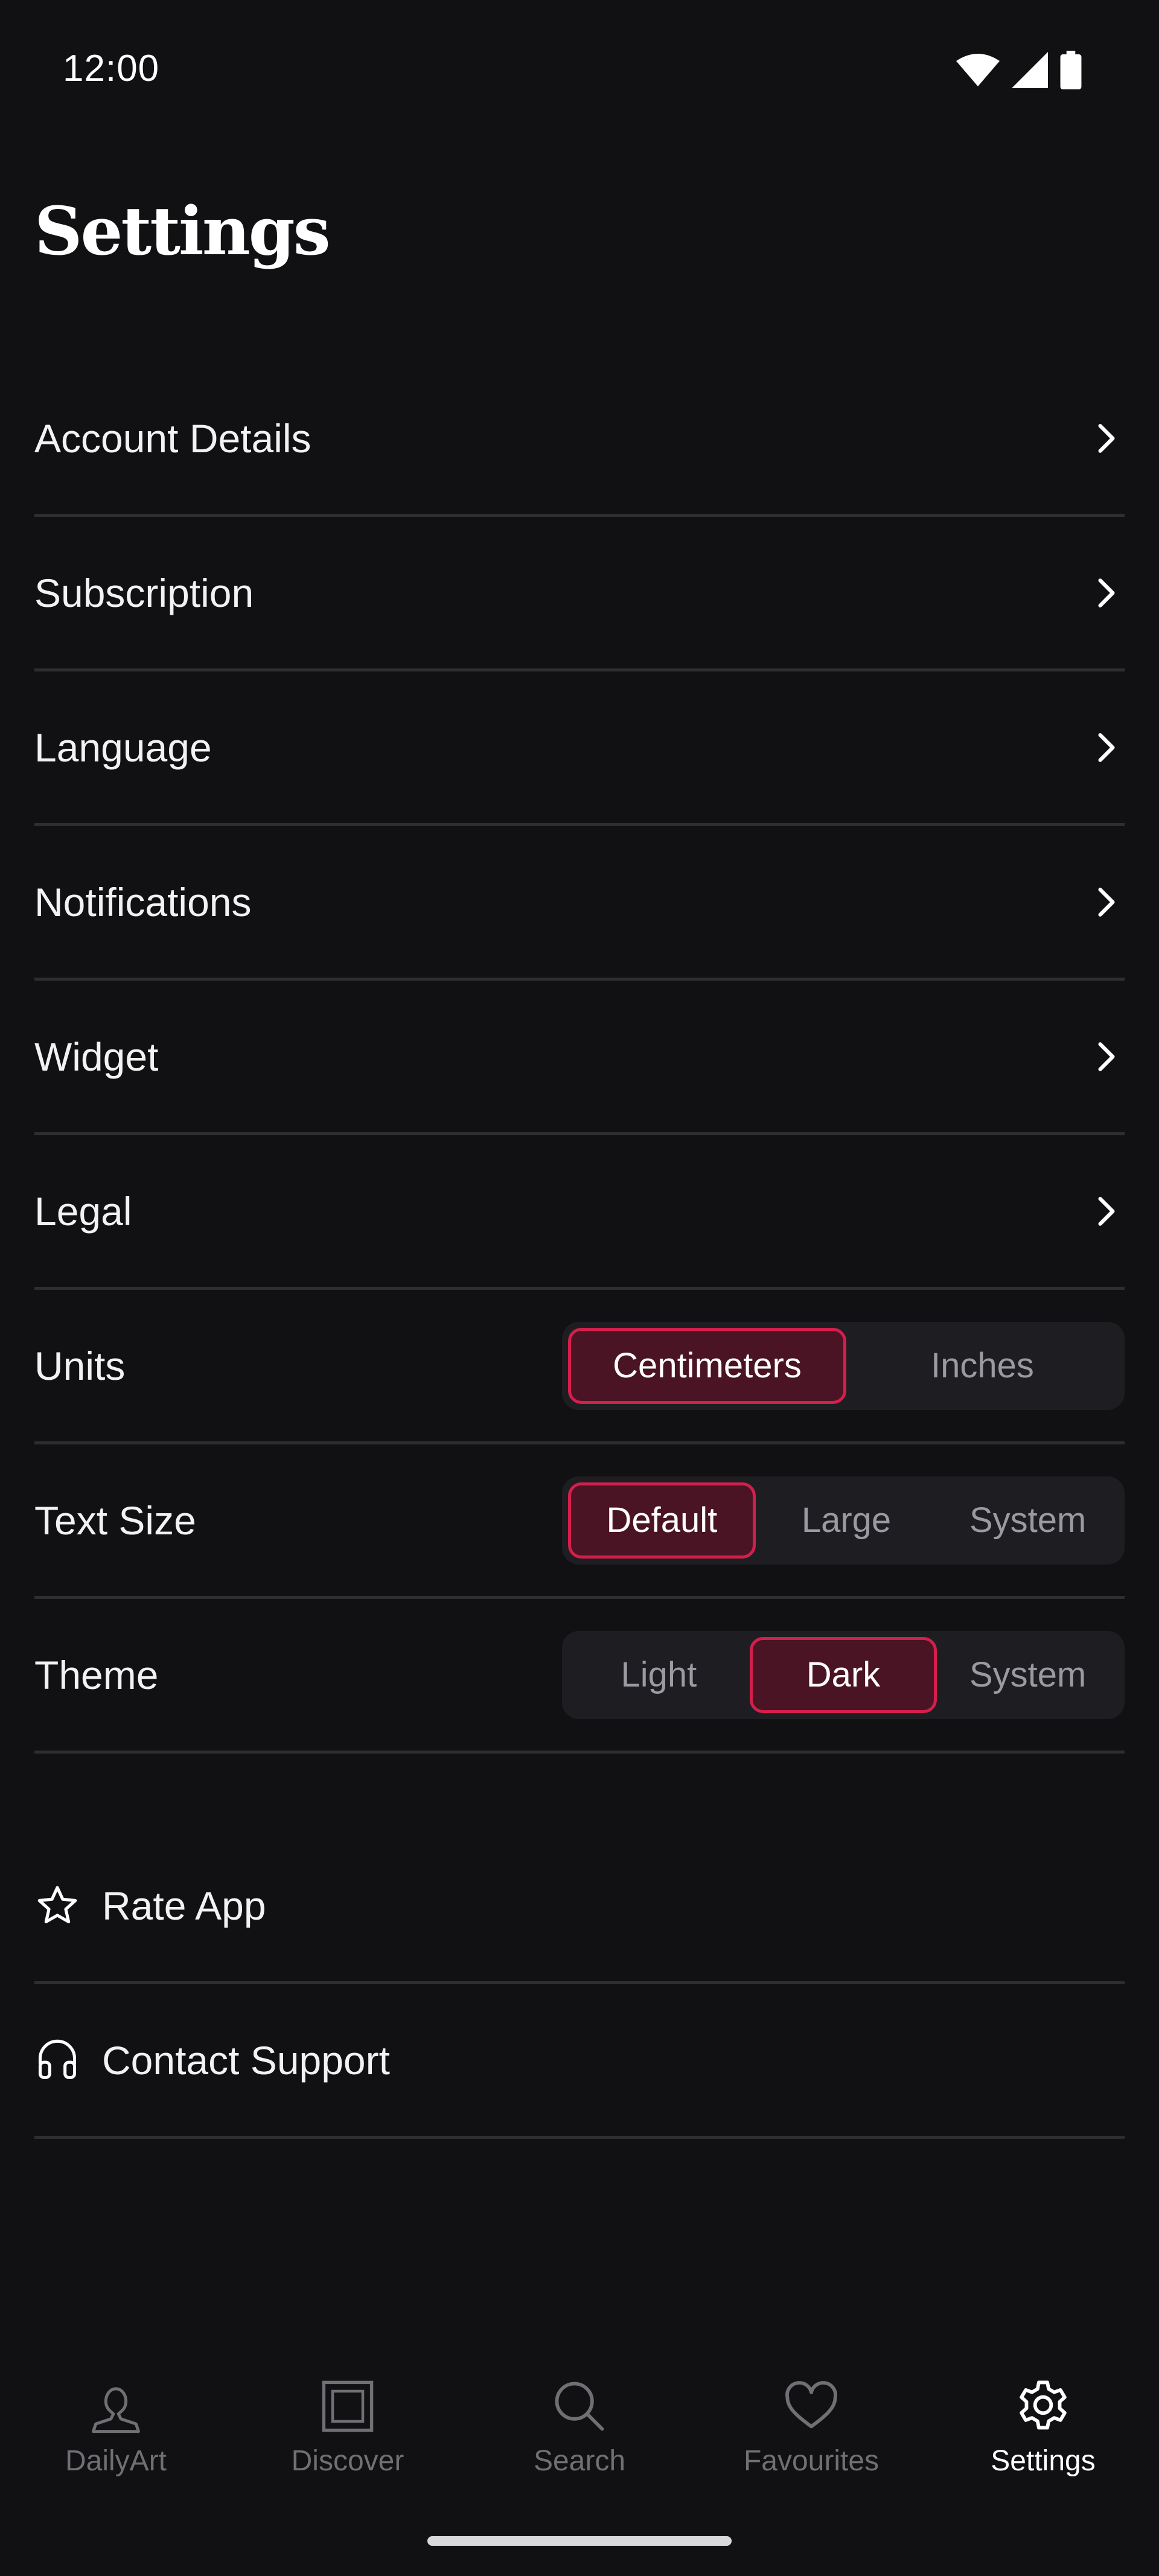 The width and height of the screenshot is (1159, 2576). What do you see at coordinates (347, 2406) in the screenshot?
I see `frame-icon` at bounding box center [347, 2406].